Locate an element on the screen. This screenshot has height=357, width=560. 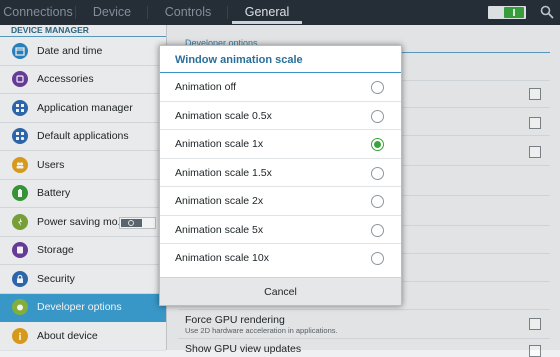
cancel-button: Cancel is located at coordinates (280, 291).